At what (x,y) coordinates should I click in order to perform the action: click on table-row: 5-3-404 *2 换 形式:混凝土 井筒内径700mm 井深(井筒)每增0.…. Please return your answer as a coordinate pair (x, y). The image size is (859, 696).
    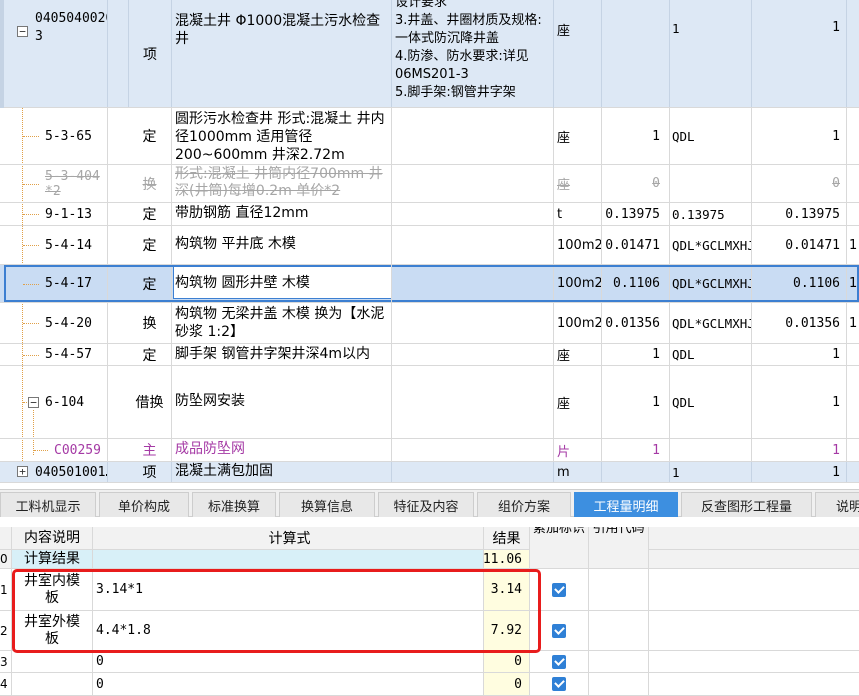
    Looking at the image, I should click on (429, 184).